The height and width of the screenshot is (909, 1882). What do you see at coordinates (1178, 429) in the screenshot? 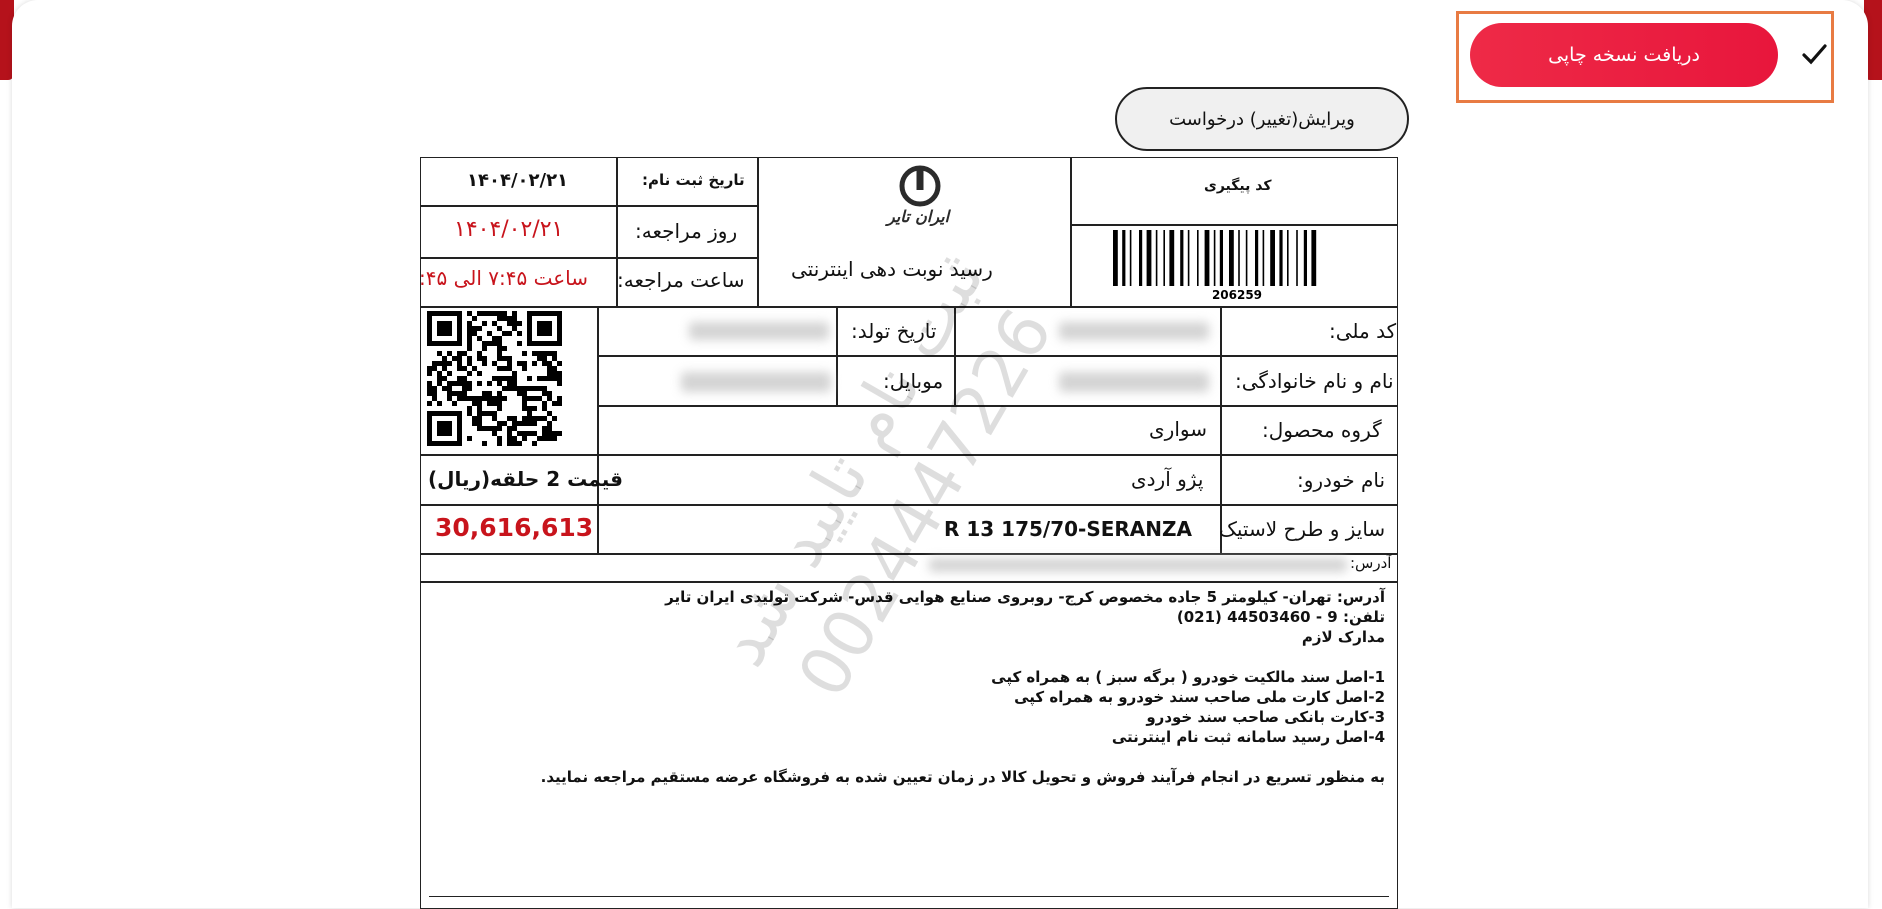
I see `product-group-value: سواری` at bounding box center [1178, 429].